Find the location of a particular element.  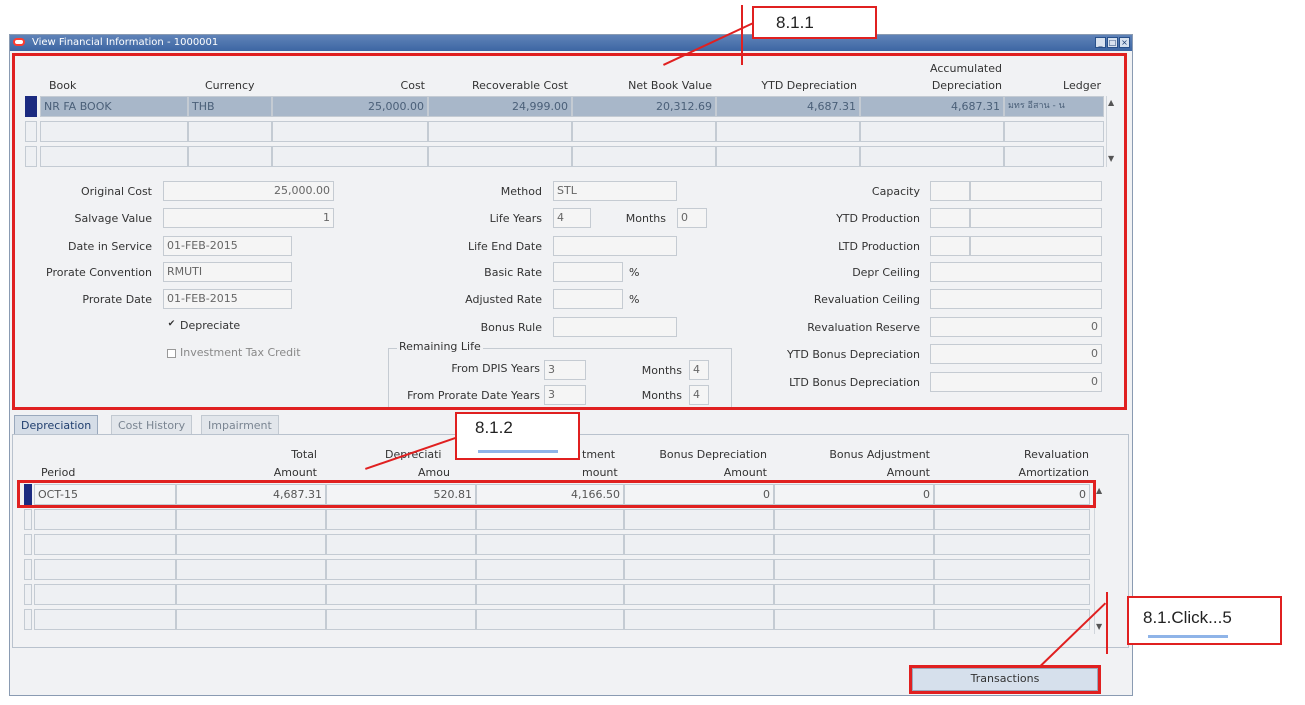

dep-header-depreciation-2: Amou is located at coordinates (434, 472).